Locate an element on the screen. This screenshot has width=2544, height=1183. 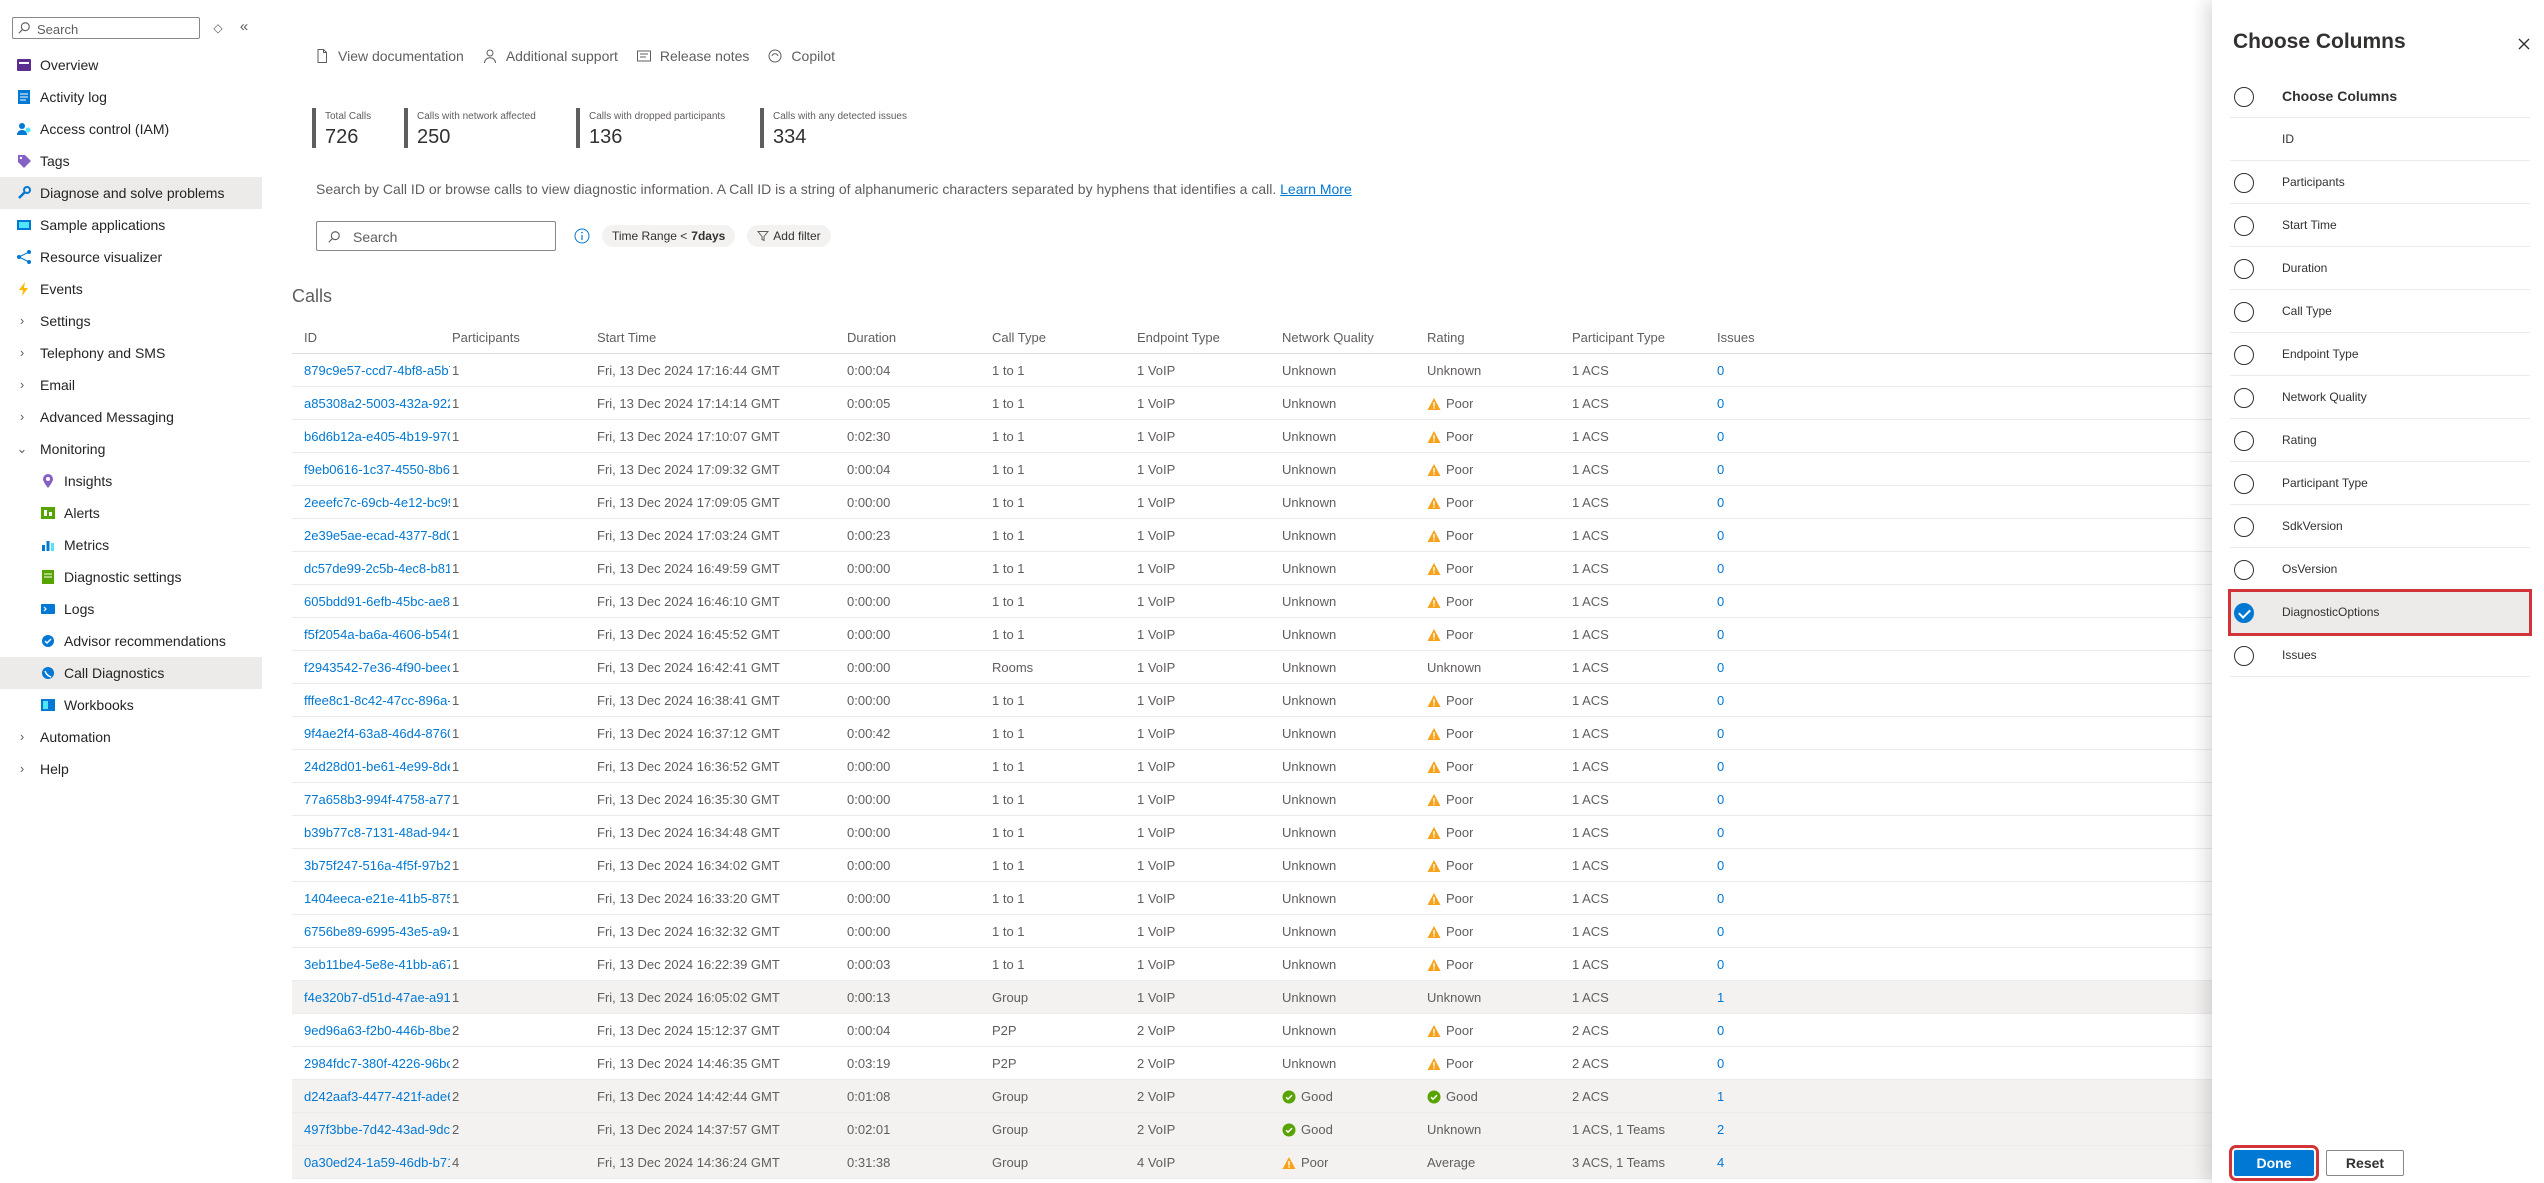
sidebar-search-input: Search is located at coordinates (106, 28).